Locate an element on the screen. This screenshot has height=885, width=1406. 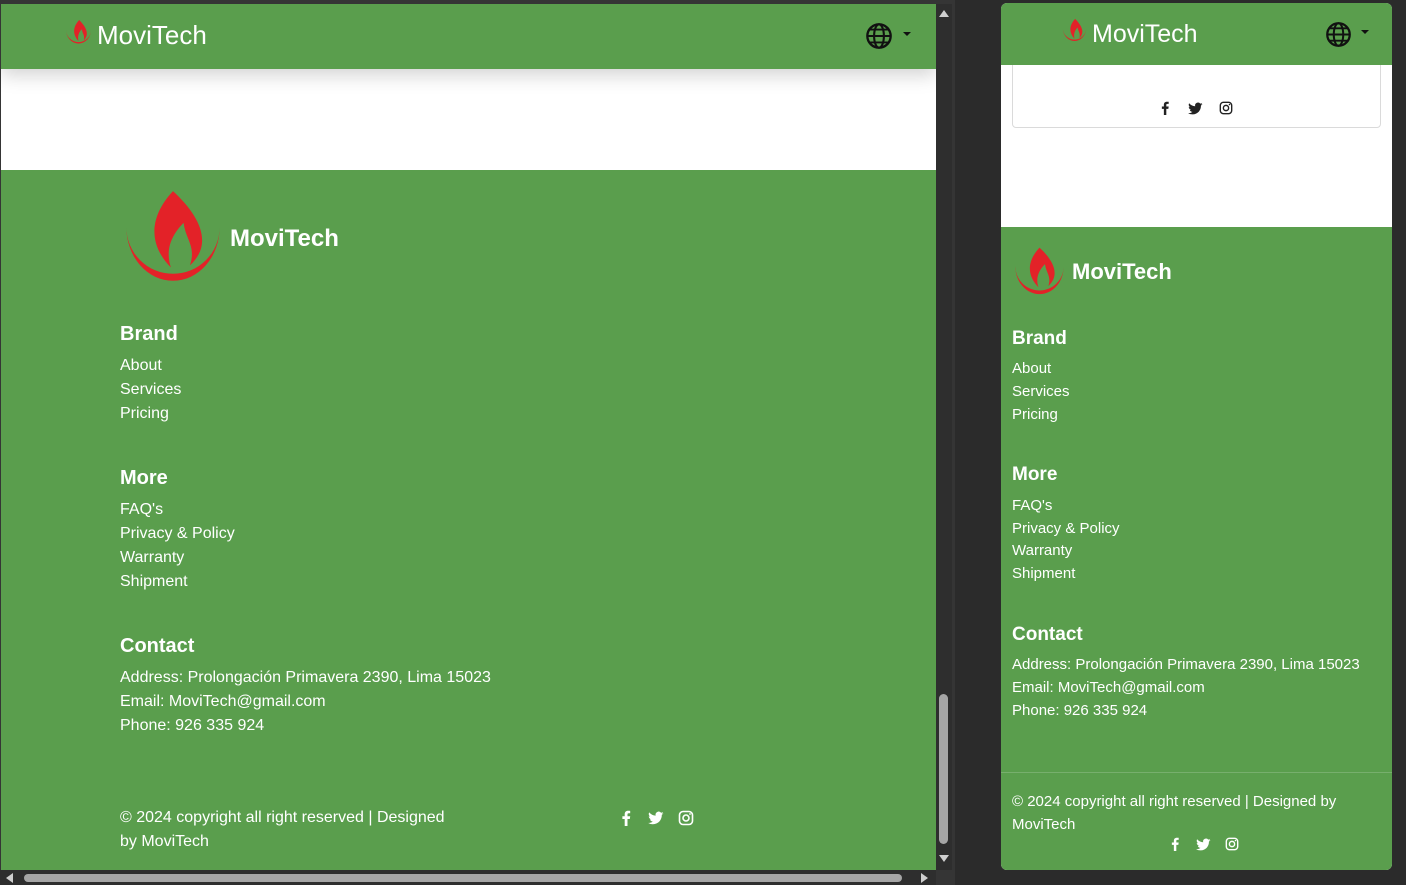
horizontal-scrollbar is located at coordinates (468, 877).